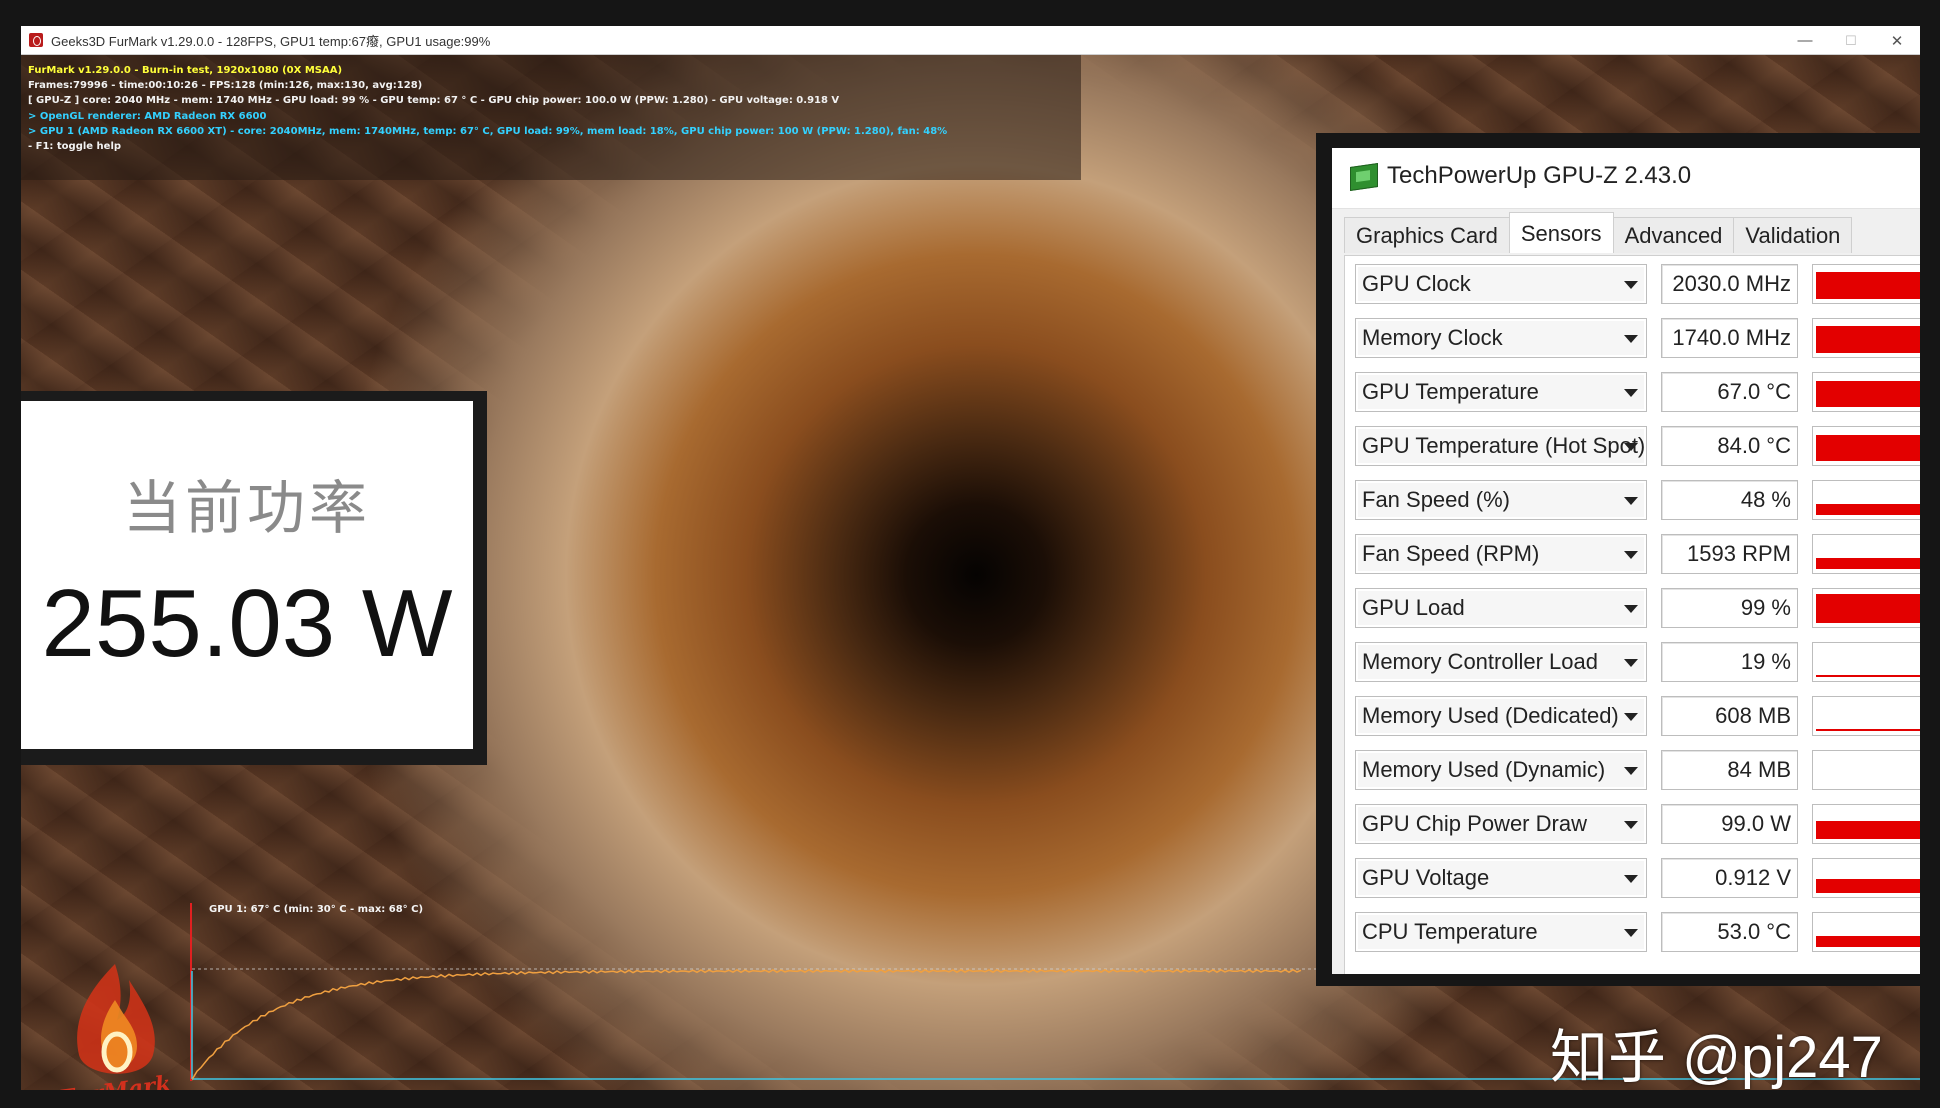 This screenshot has width=1940, height=1108. I want to click on sensor-row-gpu-voltage: GPU Voltage 0.912 V, so click(1632, 879).